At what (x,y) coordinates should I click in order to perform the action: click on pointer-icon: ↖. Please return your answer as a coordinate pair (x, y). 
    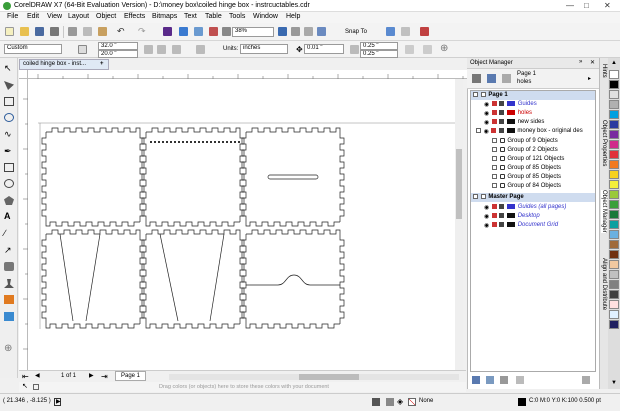
    Looking at the image, I should click on (25, 387).